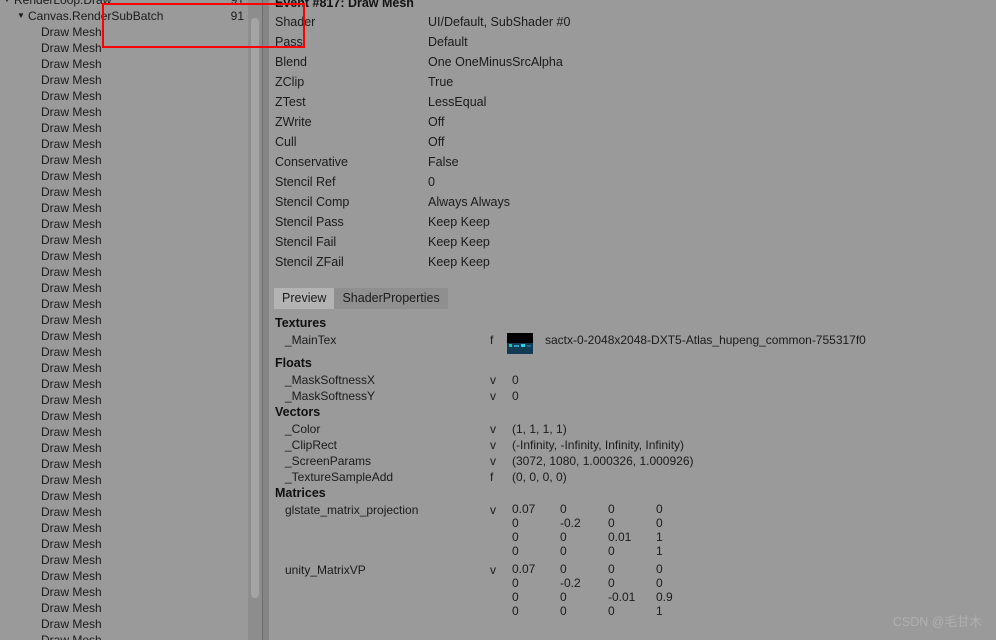  I want to click on render-state-value: True, so click(441, 82).